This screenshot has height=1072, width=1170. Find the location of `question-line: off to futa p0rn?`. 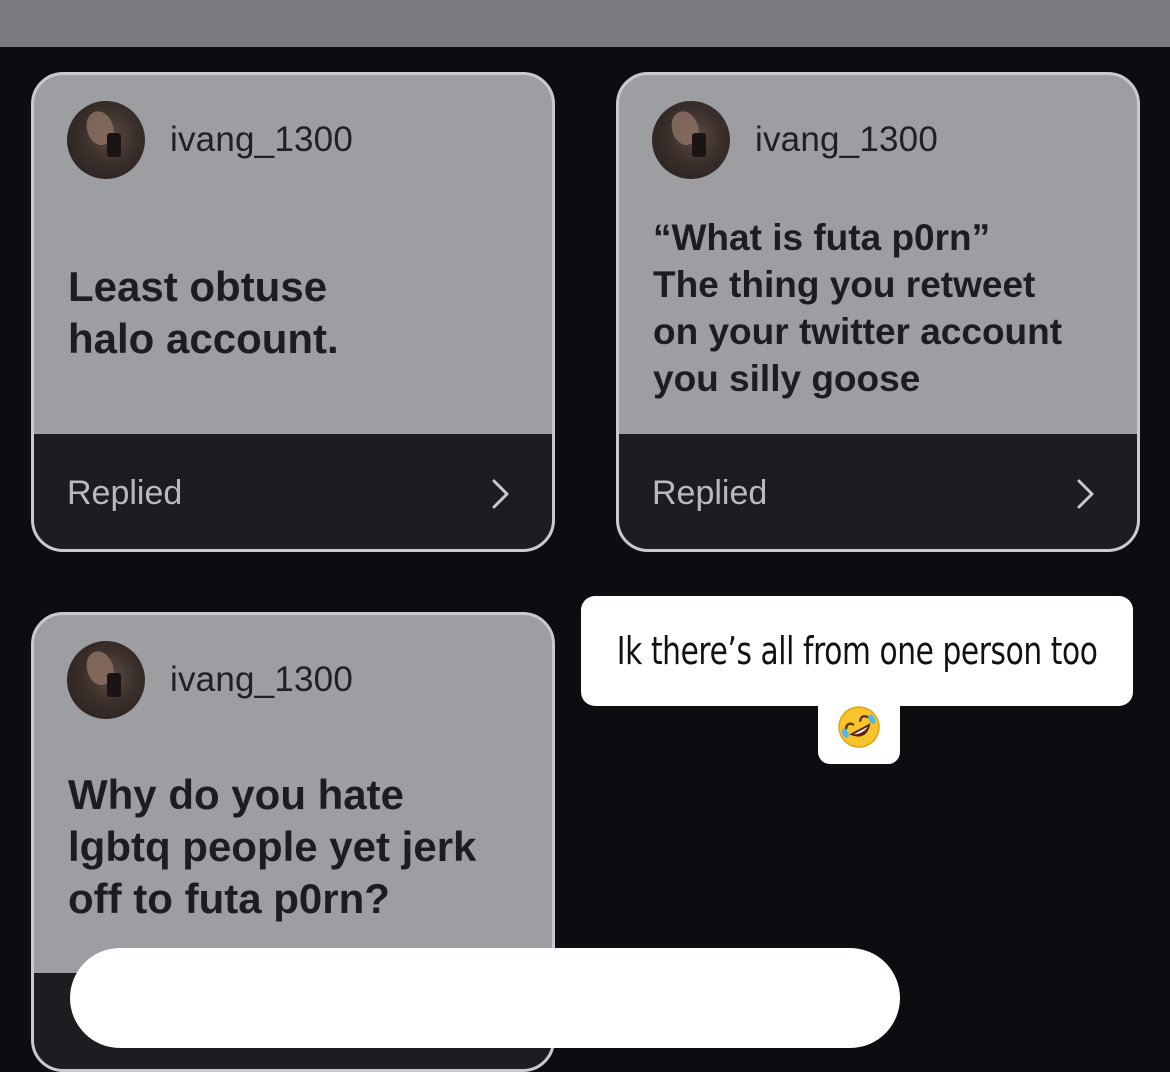

question-line: off to futa p0rn? is located at coordinates (229, 898).